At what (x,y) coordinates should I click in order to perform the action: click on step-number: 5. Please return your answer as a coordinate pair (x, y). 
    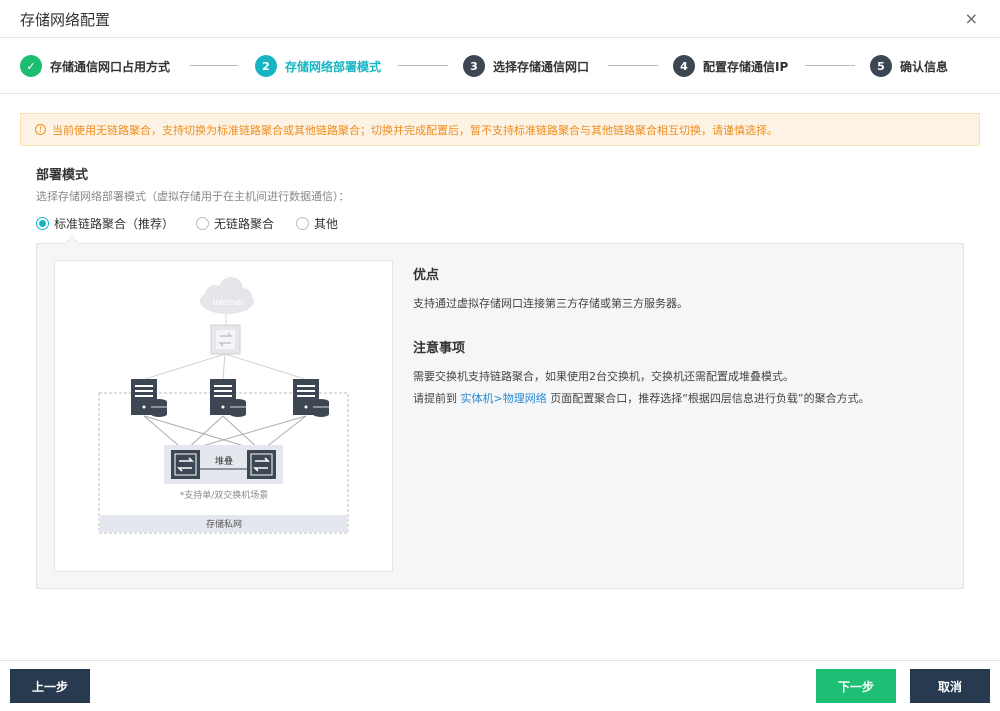
    Looking at the image, I should click on (881, 66).